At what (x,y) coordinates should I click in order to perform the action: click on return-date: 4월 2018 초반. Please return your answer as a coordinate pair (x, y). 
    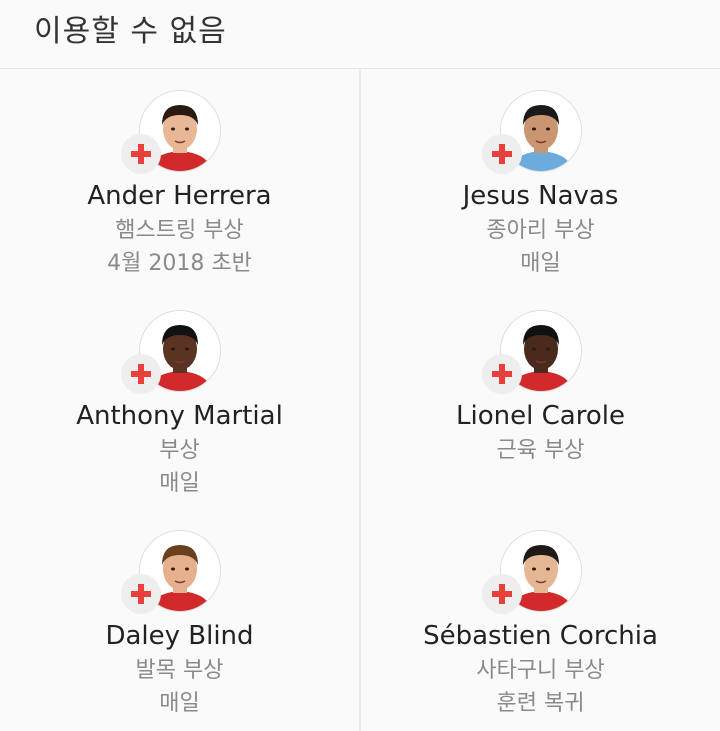
    Looking at the image, I should click on (179, 263).